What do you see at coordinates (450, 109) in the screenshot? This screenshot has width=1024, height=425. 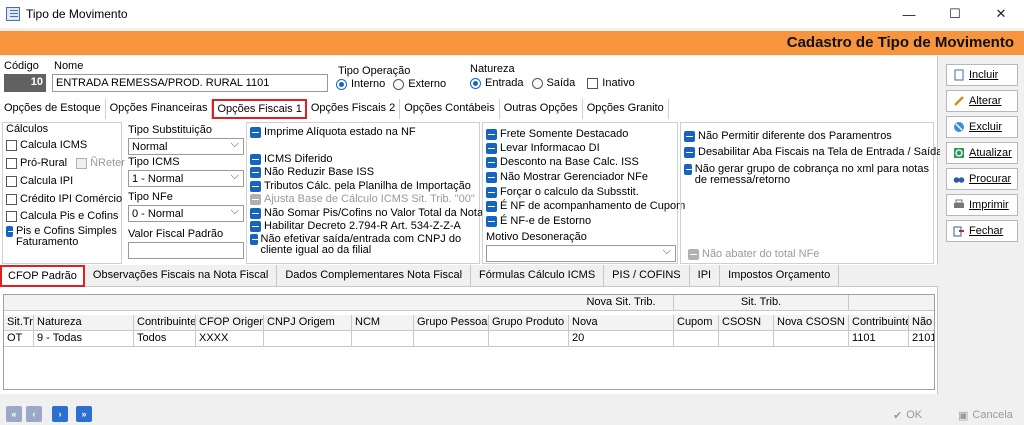 I see `tab-opcoes-contabeis: Opções Contábeis` at bounding box center [450, 109].